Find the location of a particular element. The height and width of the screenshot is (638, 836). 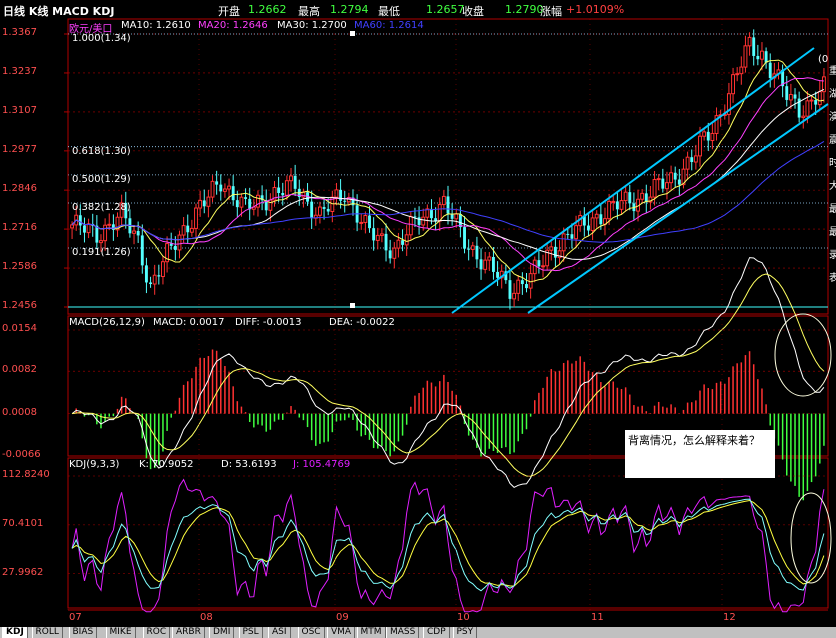

fib-right-stub: (0 is located at coordinates (823, 59).